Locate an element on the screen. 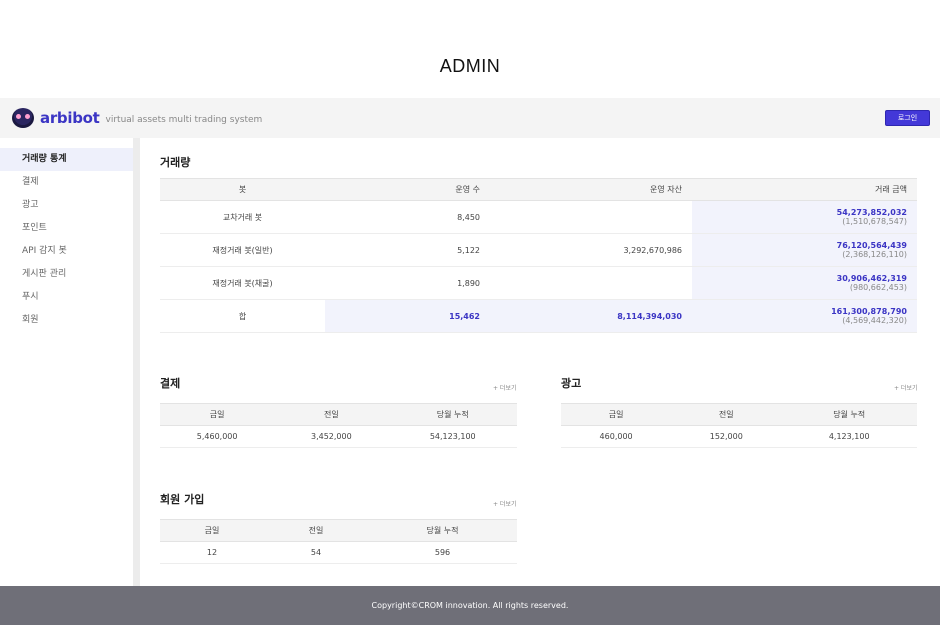 The width and height of the screenshot is (940, 625). operation-count: 5,122 is located at coordinates (407, 250).